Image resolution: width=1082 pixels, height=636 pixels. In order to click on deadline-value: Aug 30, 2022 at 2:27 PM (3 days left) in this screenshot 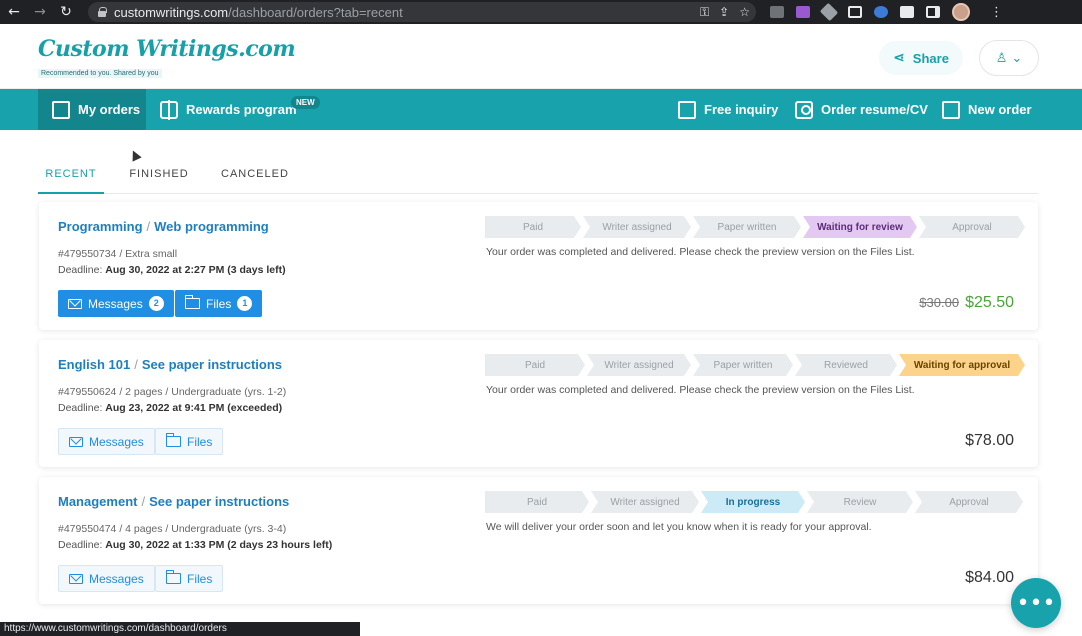, I will do `click(195, 270)`.